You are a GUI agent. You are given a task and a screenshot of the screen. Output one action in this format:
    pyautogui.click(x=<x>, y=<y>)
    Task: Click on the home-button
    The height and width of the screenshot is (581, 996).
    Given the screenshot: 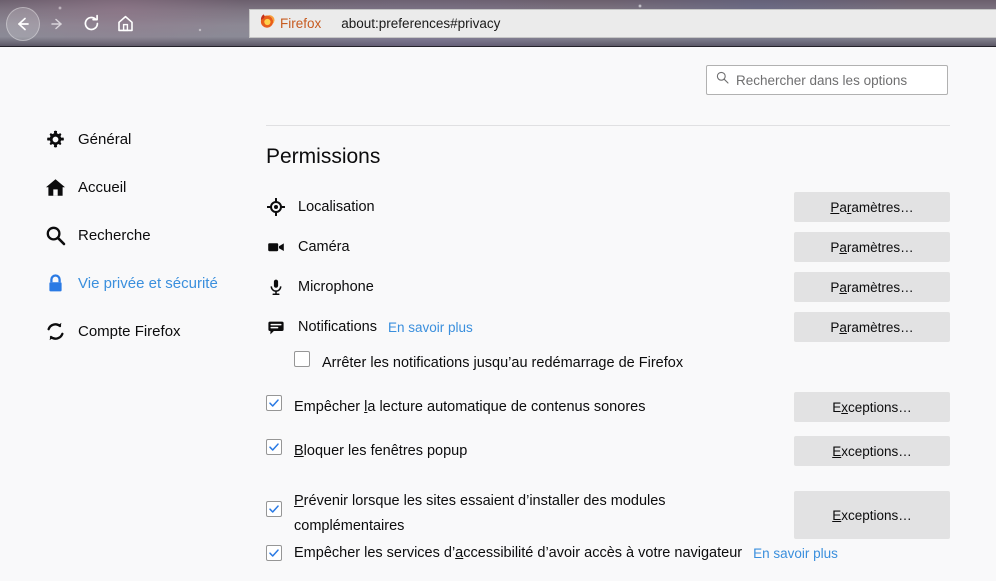 What is the action you would take?
    pyautogui.click(x=125, y=24)
    